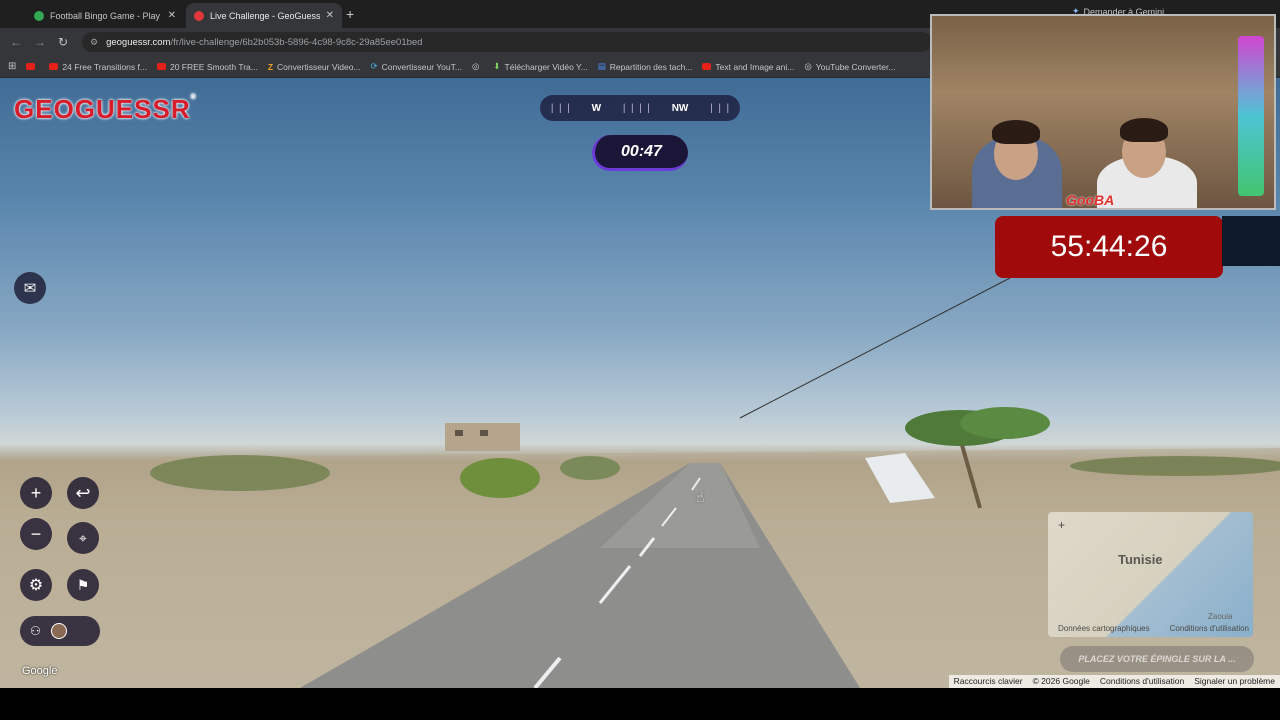 This screenshot has height=720, width=1280. What do you see at coordinates (94, 42) in the screenshot?
I see `site-info-icon: ⚙` at bounding box center [94, 42].